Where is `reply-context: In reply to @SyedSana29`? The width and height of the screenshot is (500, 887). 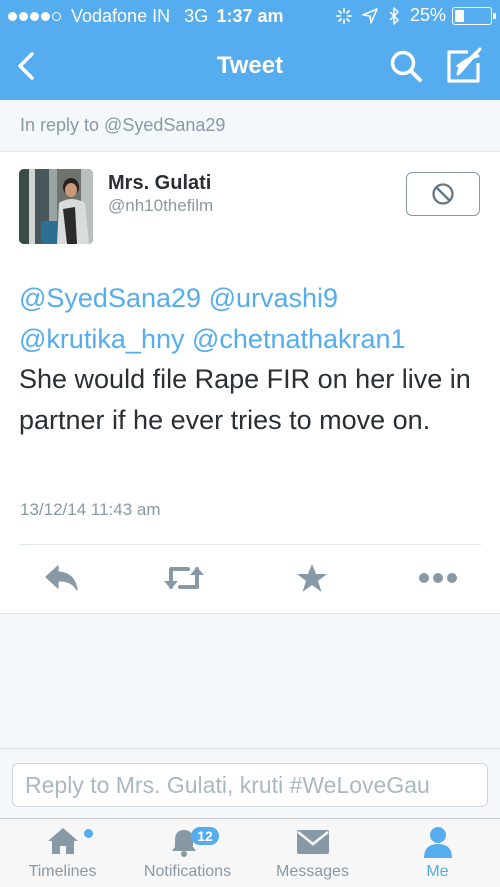 reply-context: In reply to @SyedSana29 is located at coordinates (250, 126).